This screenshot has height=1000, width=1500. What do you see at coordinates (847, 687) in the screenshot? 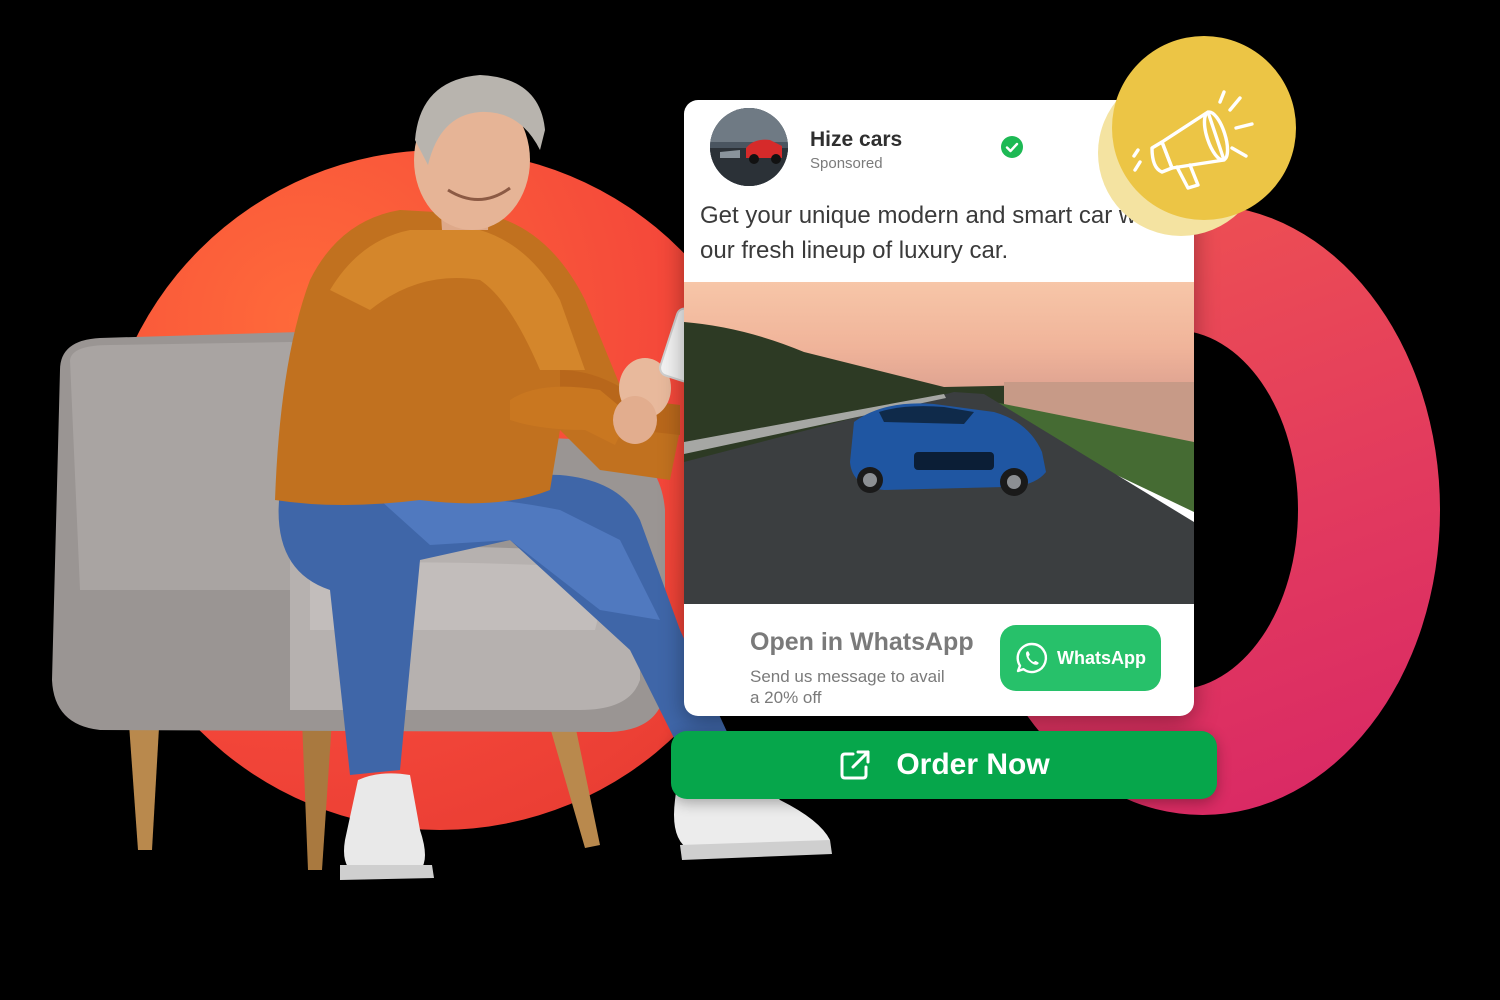
I see `cta-subtitle: Send us message to avail a 20% off` at bounding box center [847, 687].